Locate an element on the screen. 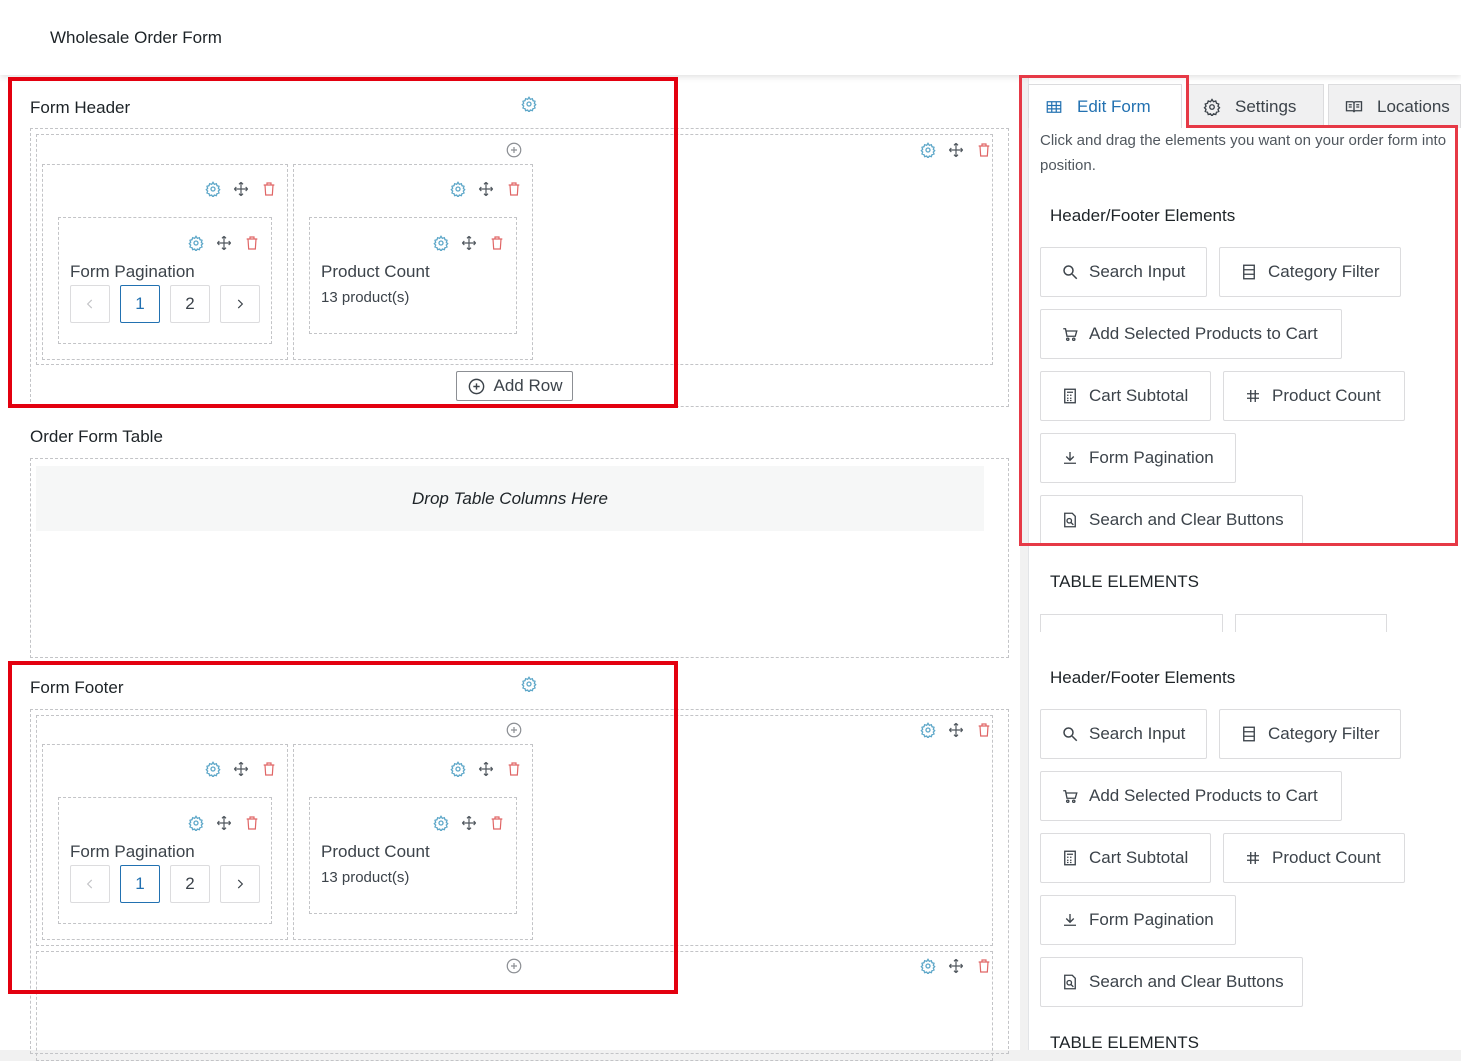 This screenshot has height=1061, width=1461. tab-settings: Settings is located at coordinates (1255, 106).